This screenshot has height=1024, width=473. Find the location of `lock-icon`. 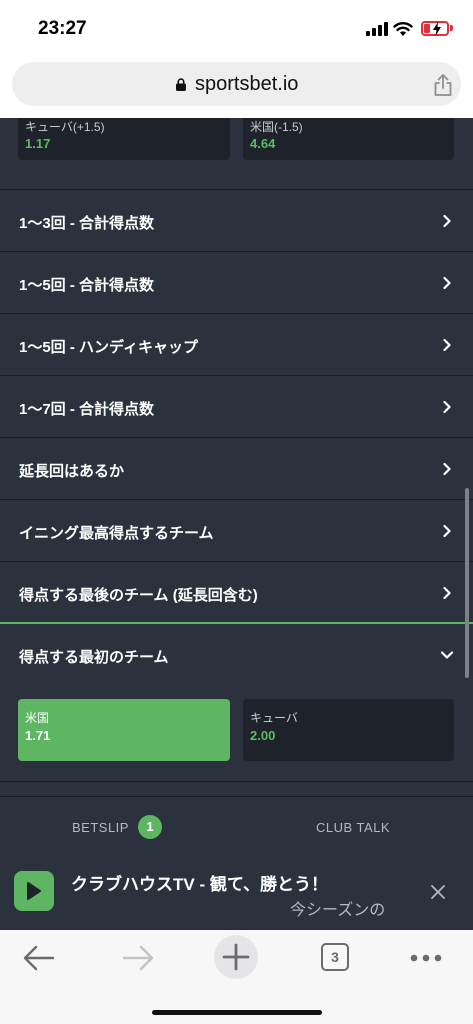

lock-icon is located at coordinates (181, 84).